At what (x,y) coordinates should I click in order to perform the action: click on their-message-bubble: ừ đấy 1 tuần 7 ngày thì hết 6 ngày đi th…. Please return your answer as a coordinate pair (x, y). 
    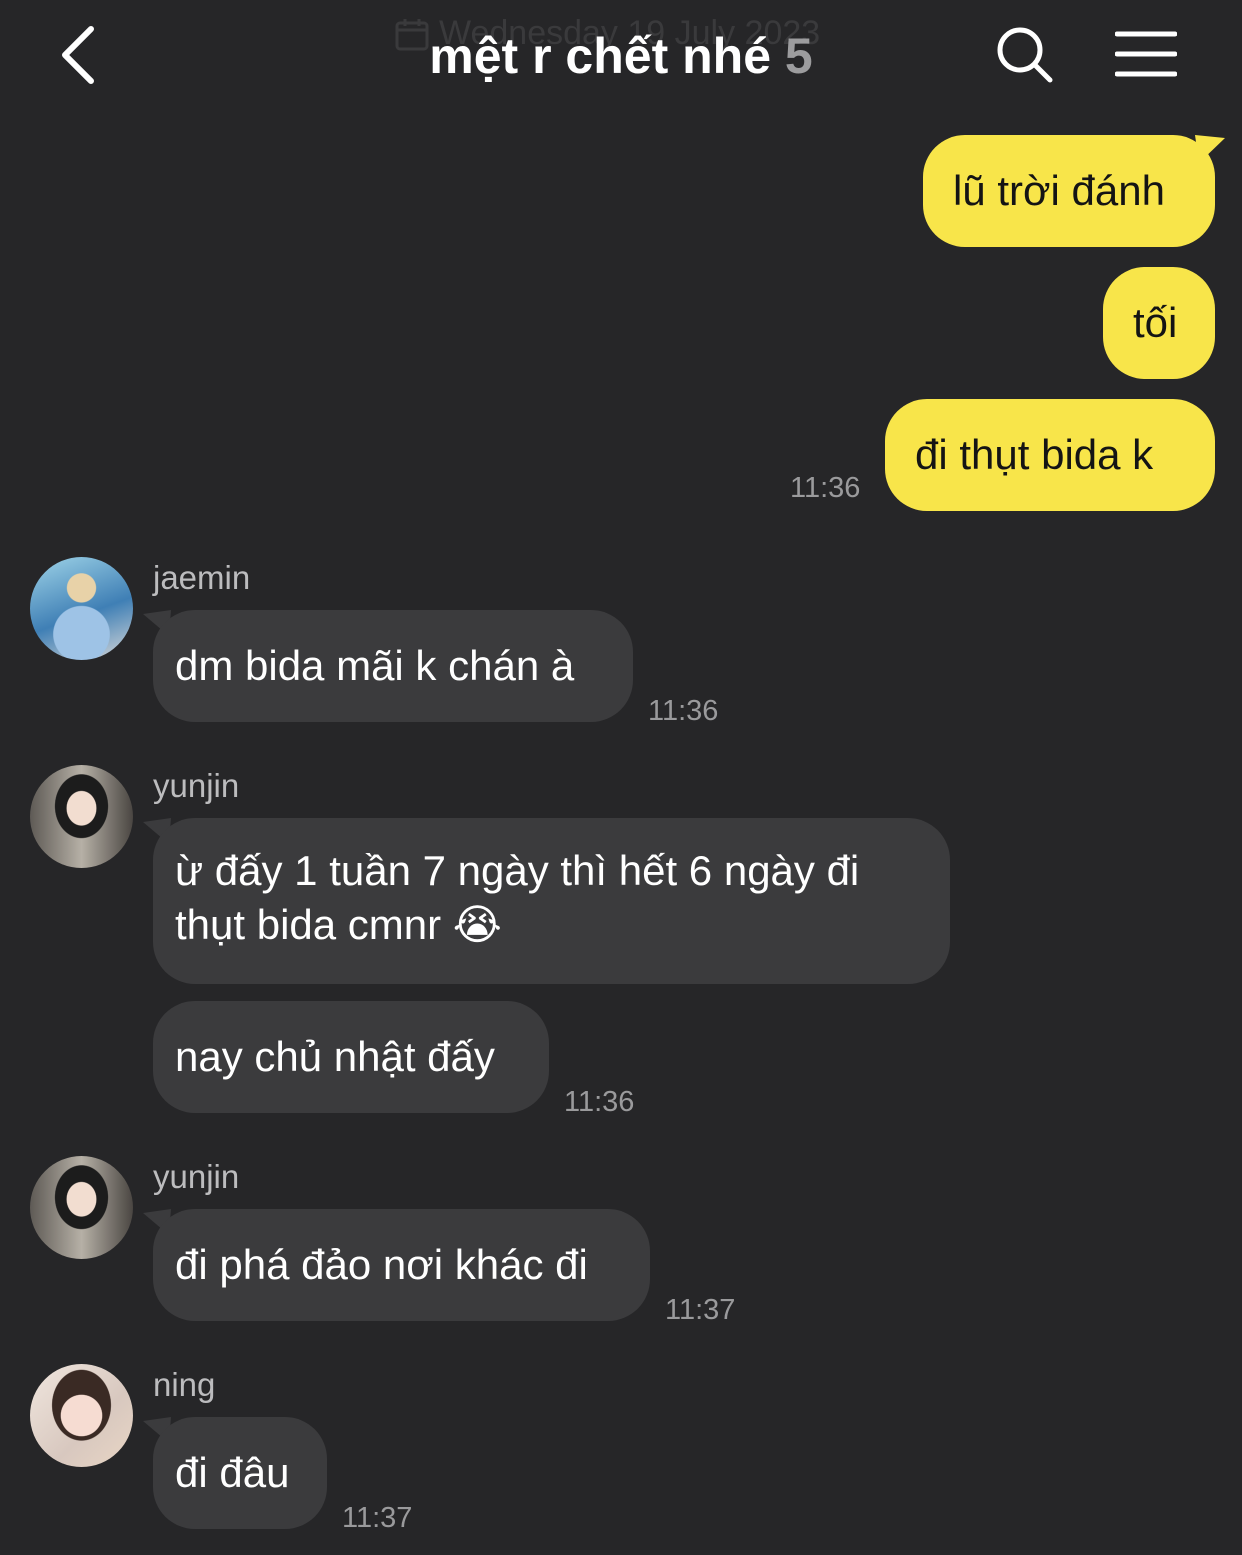
    Looking at the image, I should click on (551, 901).